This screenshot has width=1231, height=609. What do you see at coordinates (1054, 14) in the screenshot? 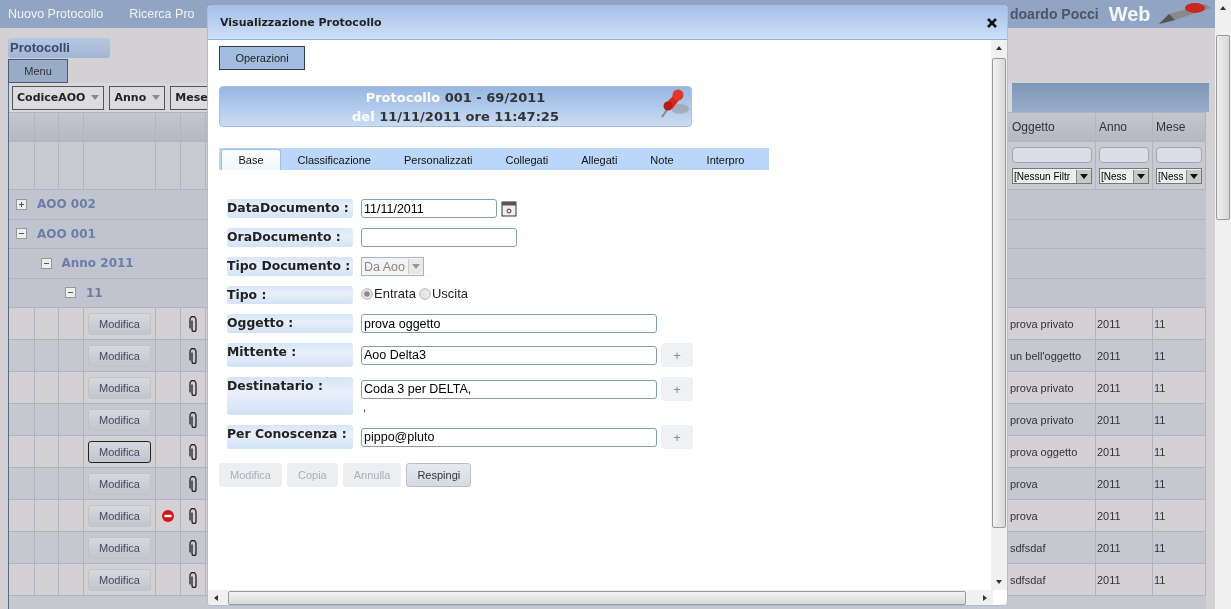
I see `user-name: doardo Pocci` at bounding box center [1054, 14].